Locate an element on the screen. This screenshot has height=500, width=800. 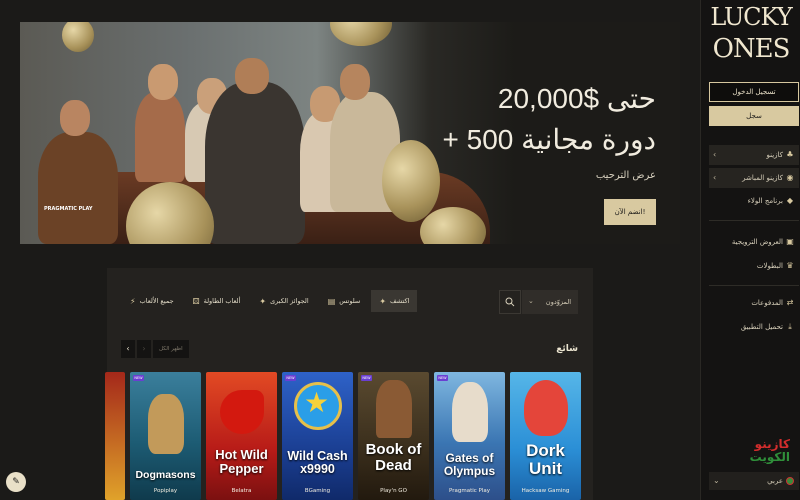
game-card: NEW Gates of Olympus Pragmatic Play is located at coordinates (469, 436).